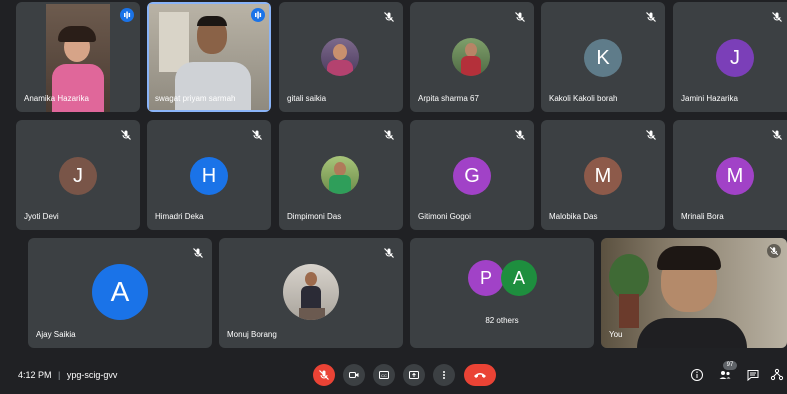 Image resolution: width=787 pixels, height=394 pixels. I want to click on participant-tile: Dimpimoni Das, so click(341, 175).